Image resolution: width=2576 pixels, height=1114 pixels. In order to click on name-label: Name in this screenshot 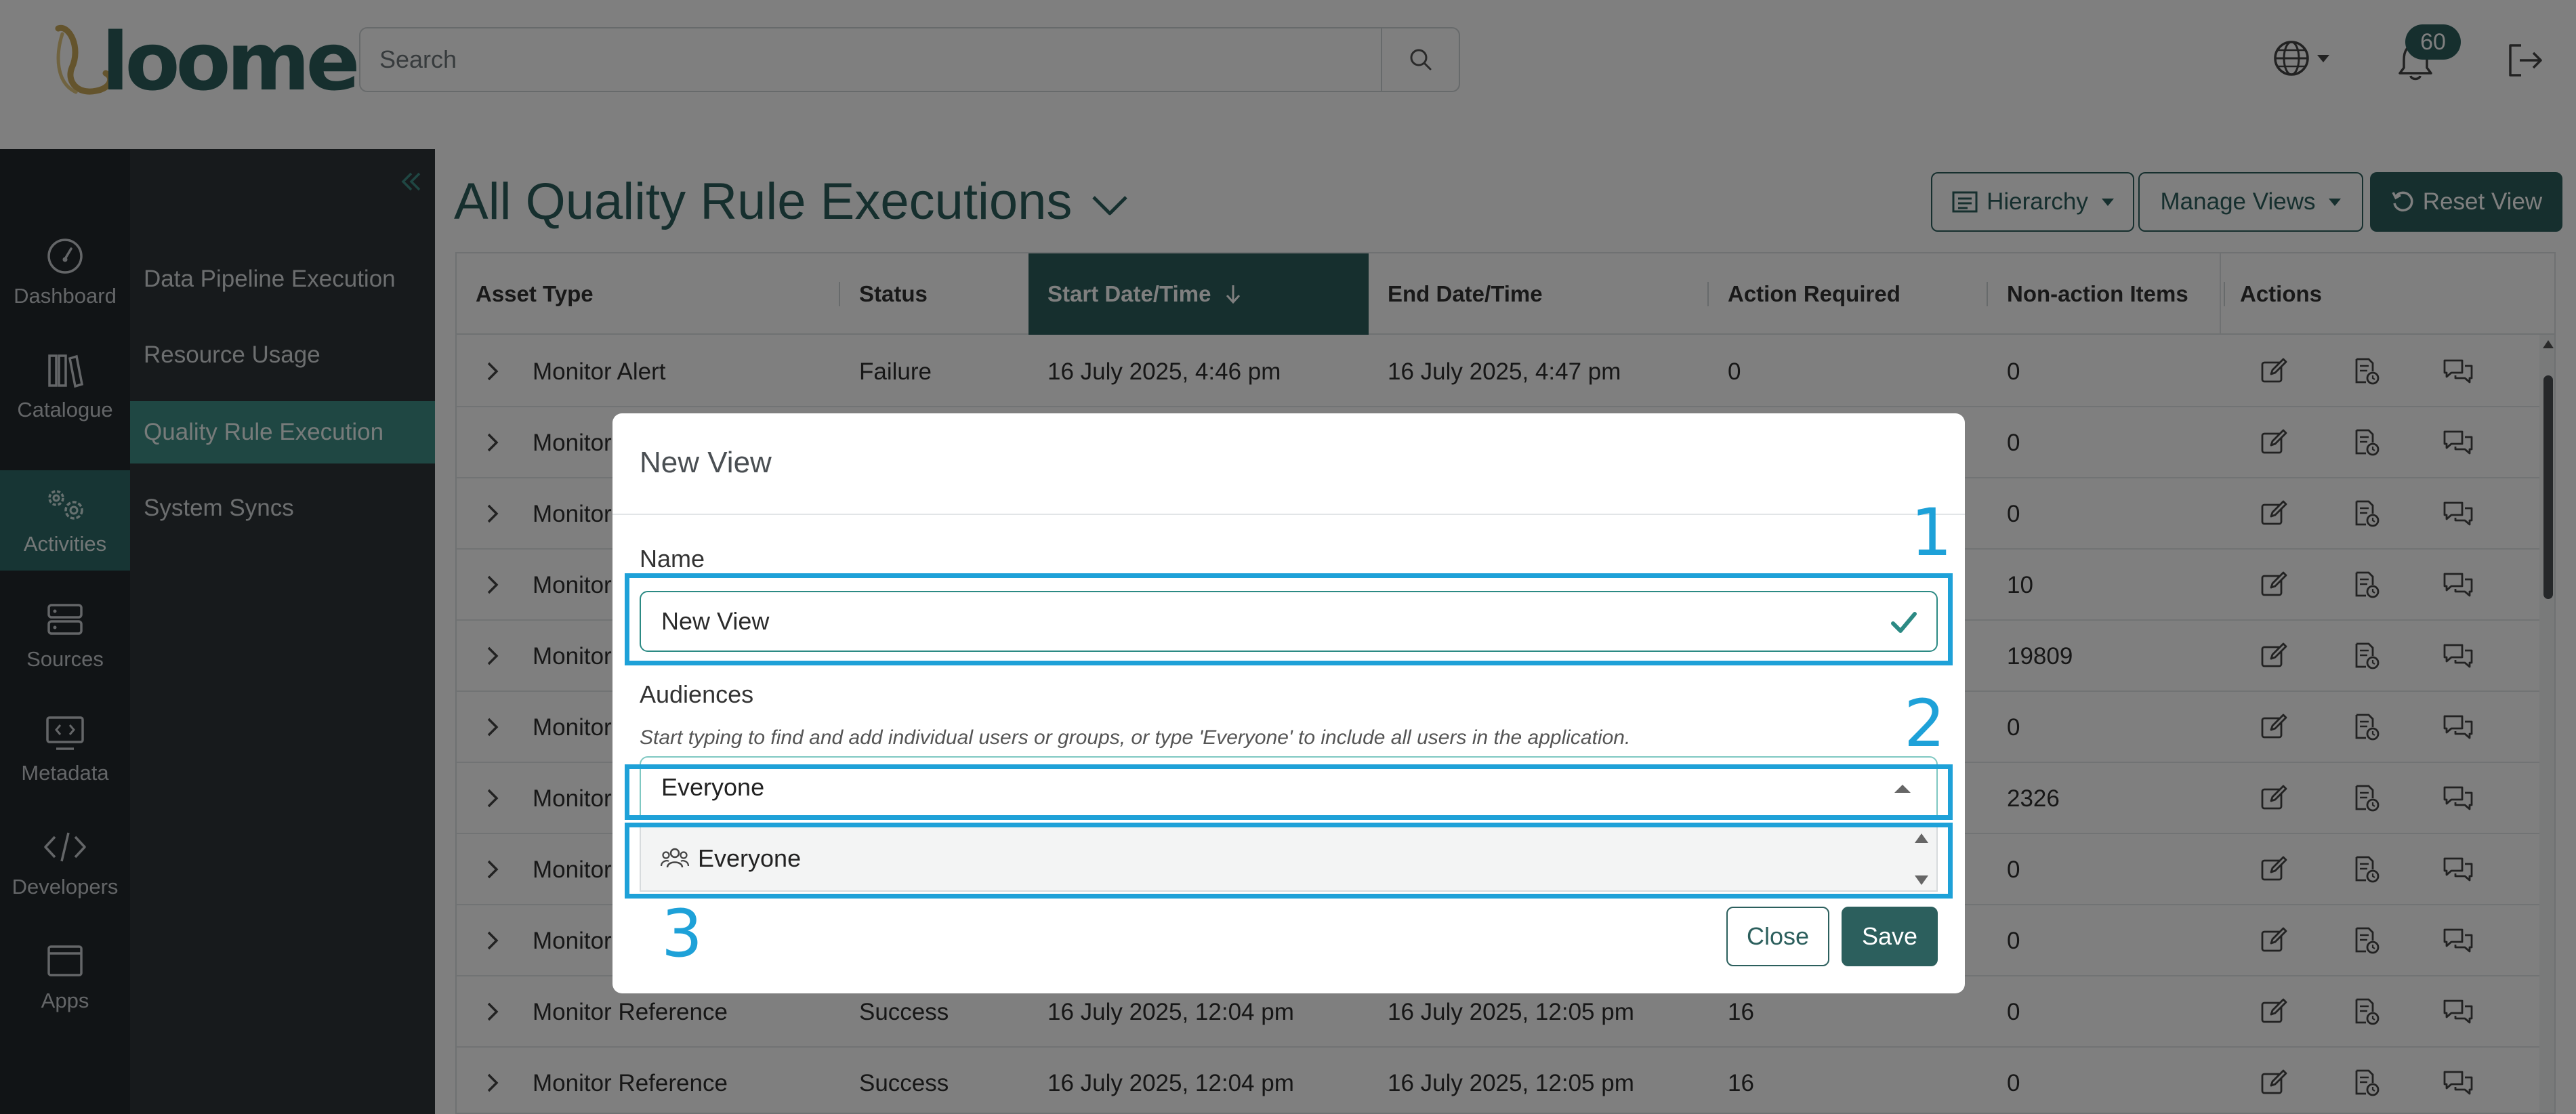, I will do `click(672, 559)`.